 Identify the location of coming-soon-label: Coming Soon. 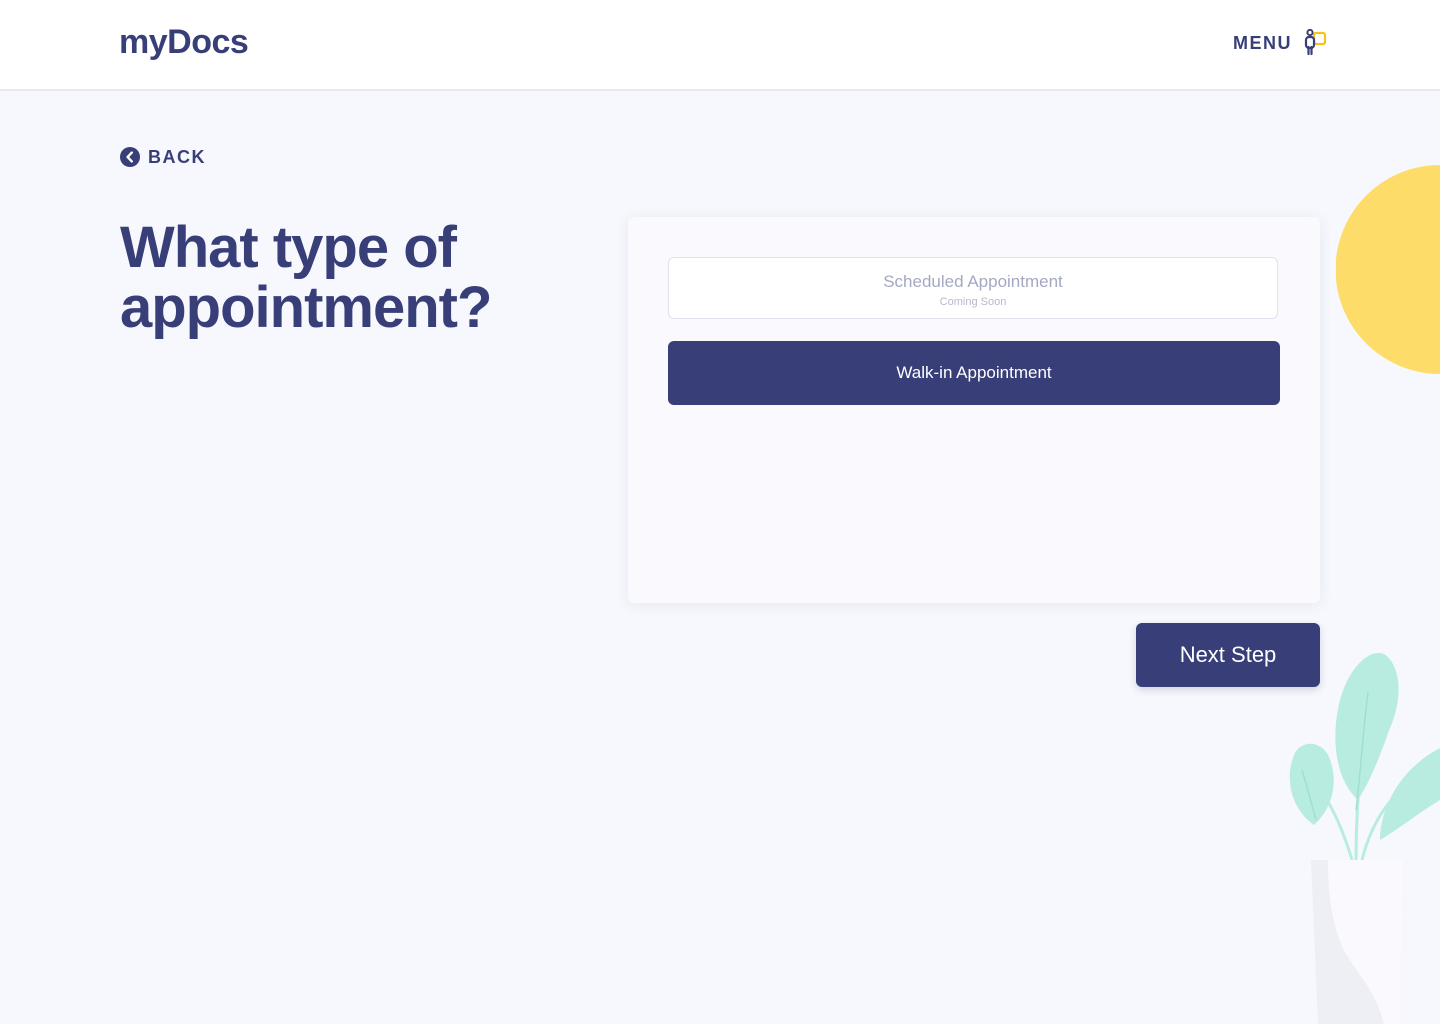
(973, 302).